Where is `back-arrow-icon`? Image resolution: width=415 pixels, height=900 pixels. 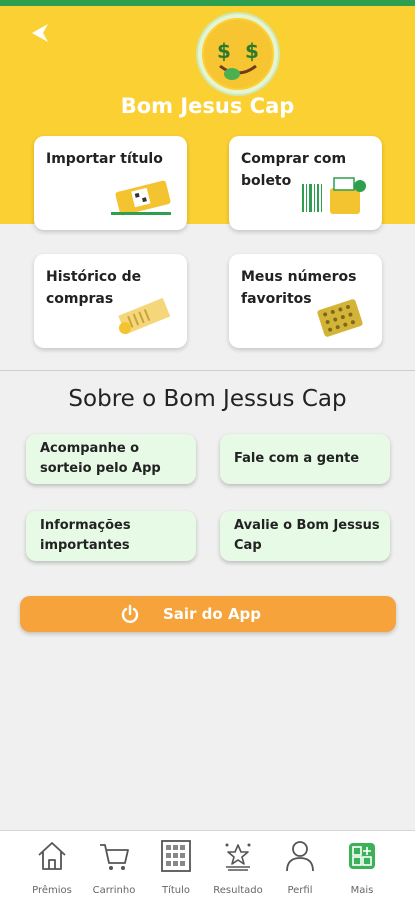 back-arrow-icon is located at coordinates (41, 33).